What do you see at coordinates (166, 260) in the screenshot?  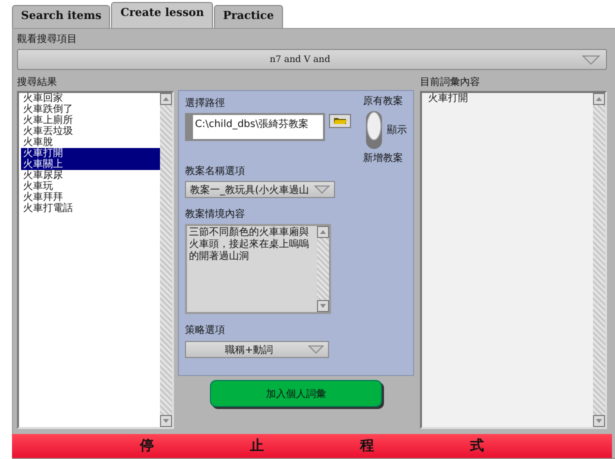 I see `scrollbar` at bounding box center [166, 260].